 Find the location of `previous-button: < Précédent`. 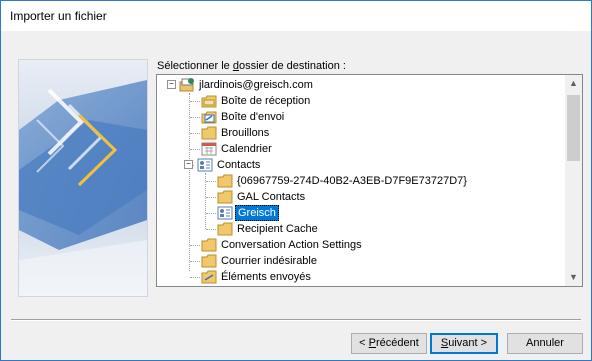

previous-button: < Précédent is located at coordinates (389, 343).